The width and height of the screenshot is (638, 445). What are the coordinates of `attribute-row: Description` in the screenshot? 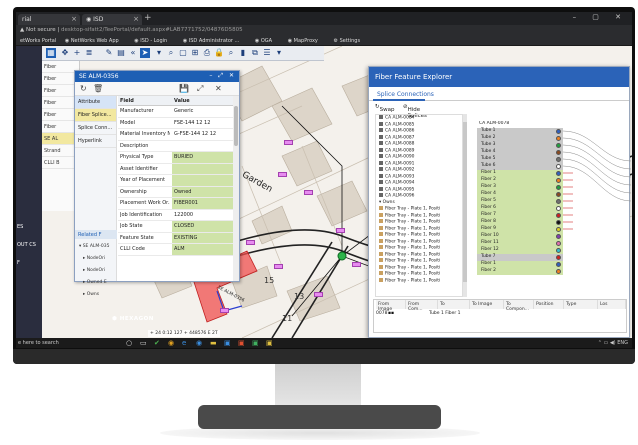 It's located at (175, 146).